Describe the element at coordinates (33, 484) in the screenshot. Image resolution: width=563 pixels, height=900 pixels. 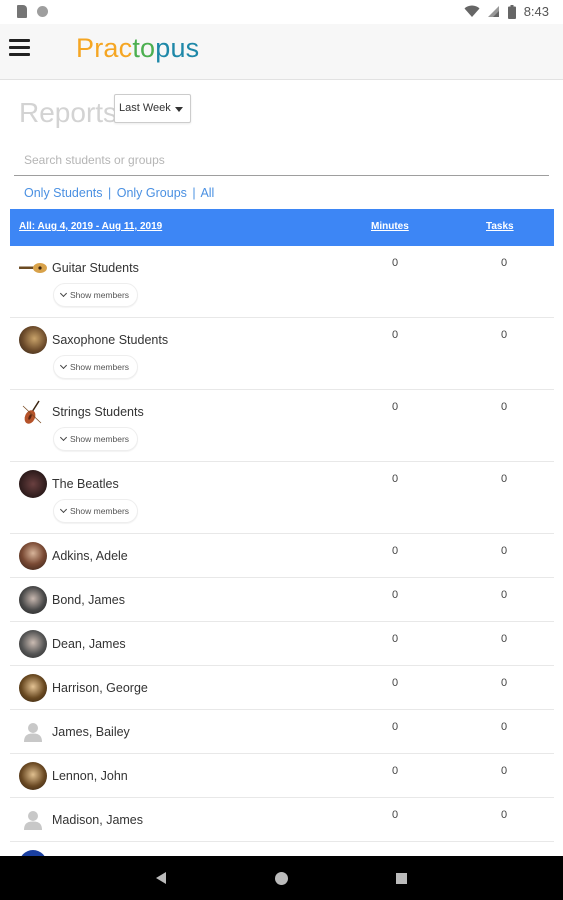
I see `band-photo` at that location.